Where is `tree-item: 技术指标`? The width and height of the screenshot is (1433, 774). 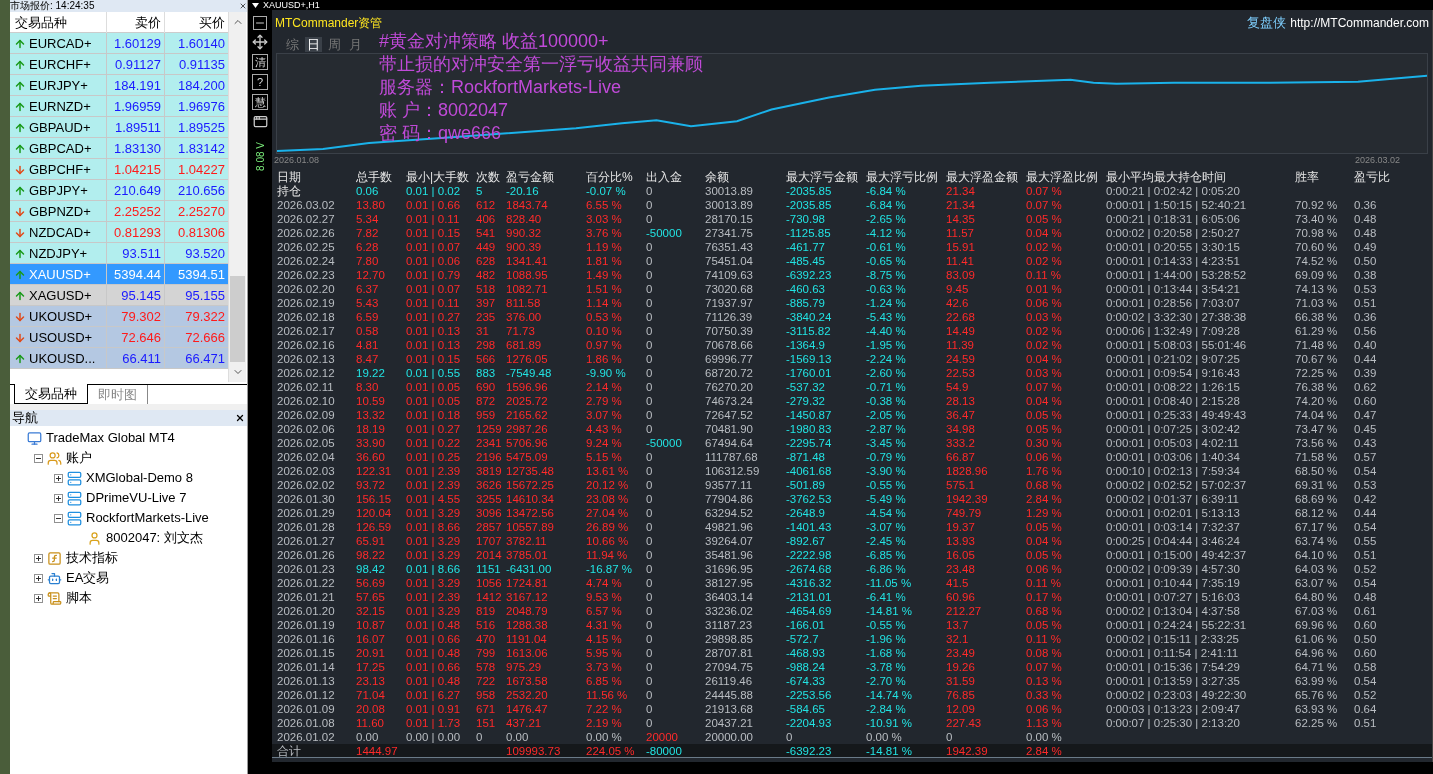
tree-item: 技术指标 is located at coordinates (92, 558).